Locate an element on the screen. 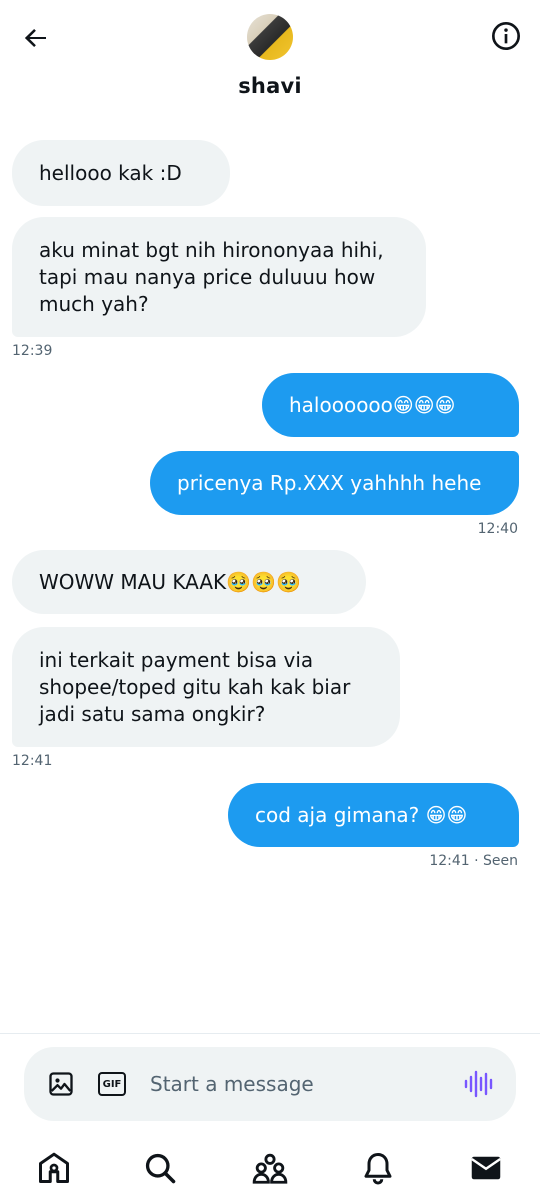  conversation-name: shavi is located at coordinates (270, 86).